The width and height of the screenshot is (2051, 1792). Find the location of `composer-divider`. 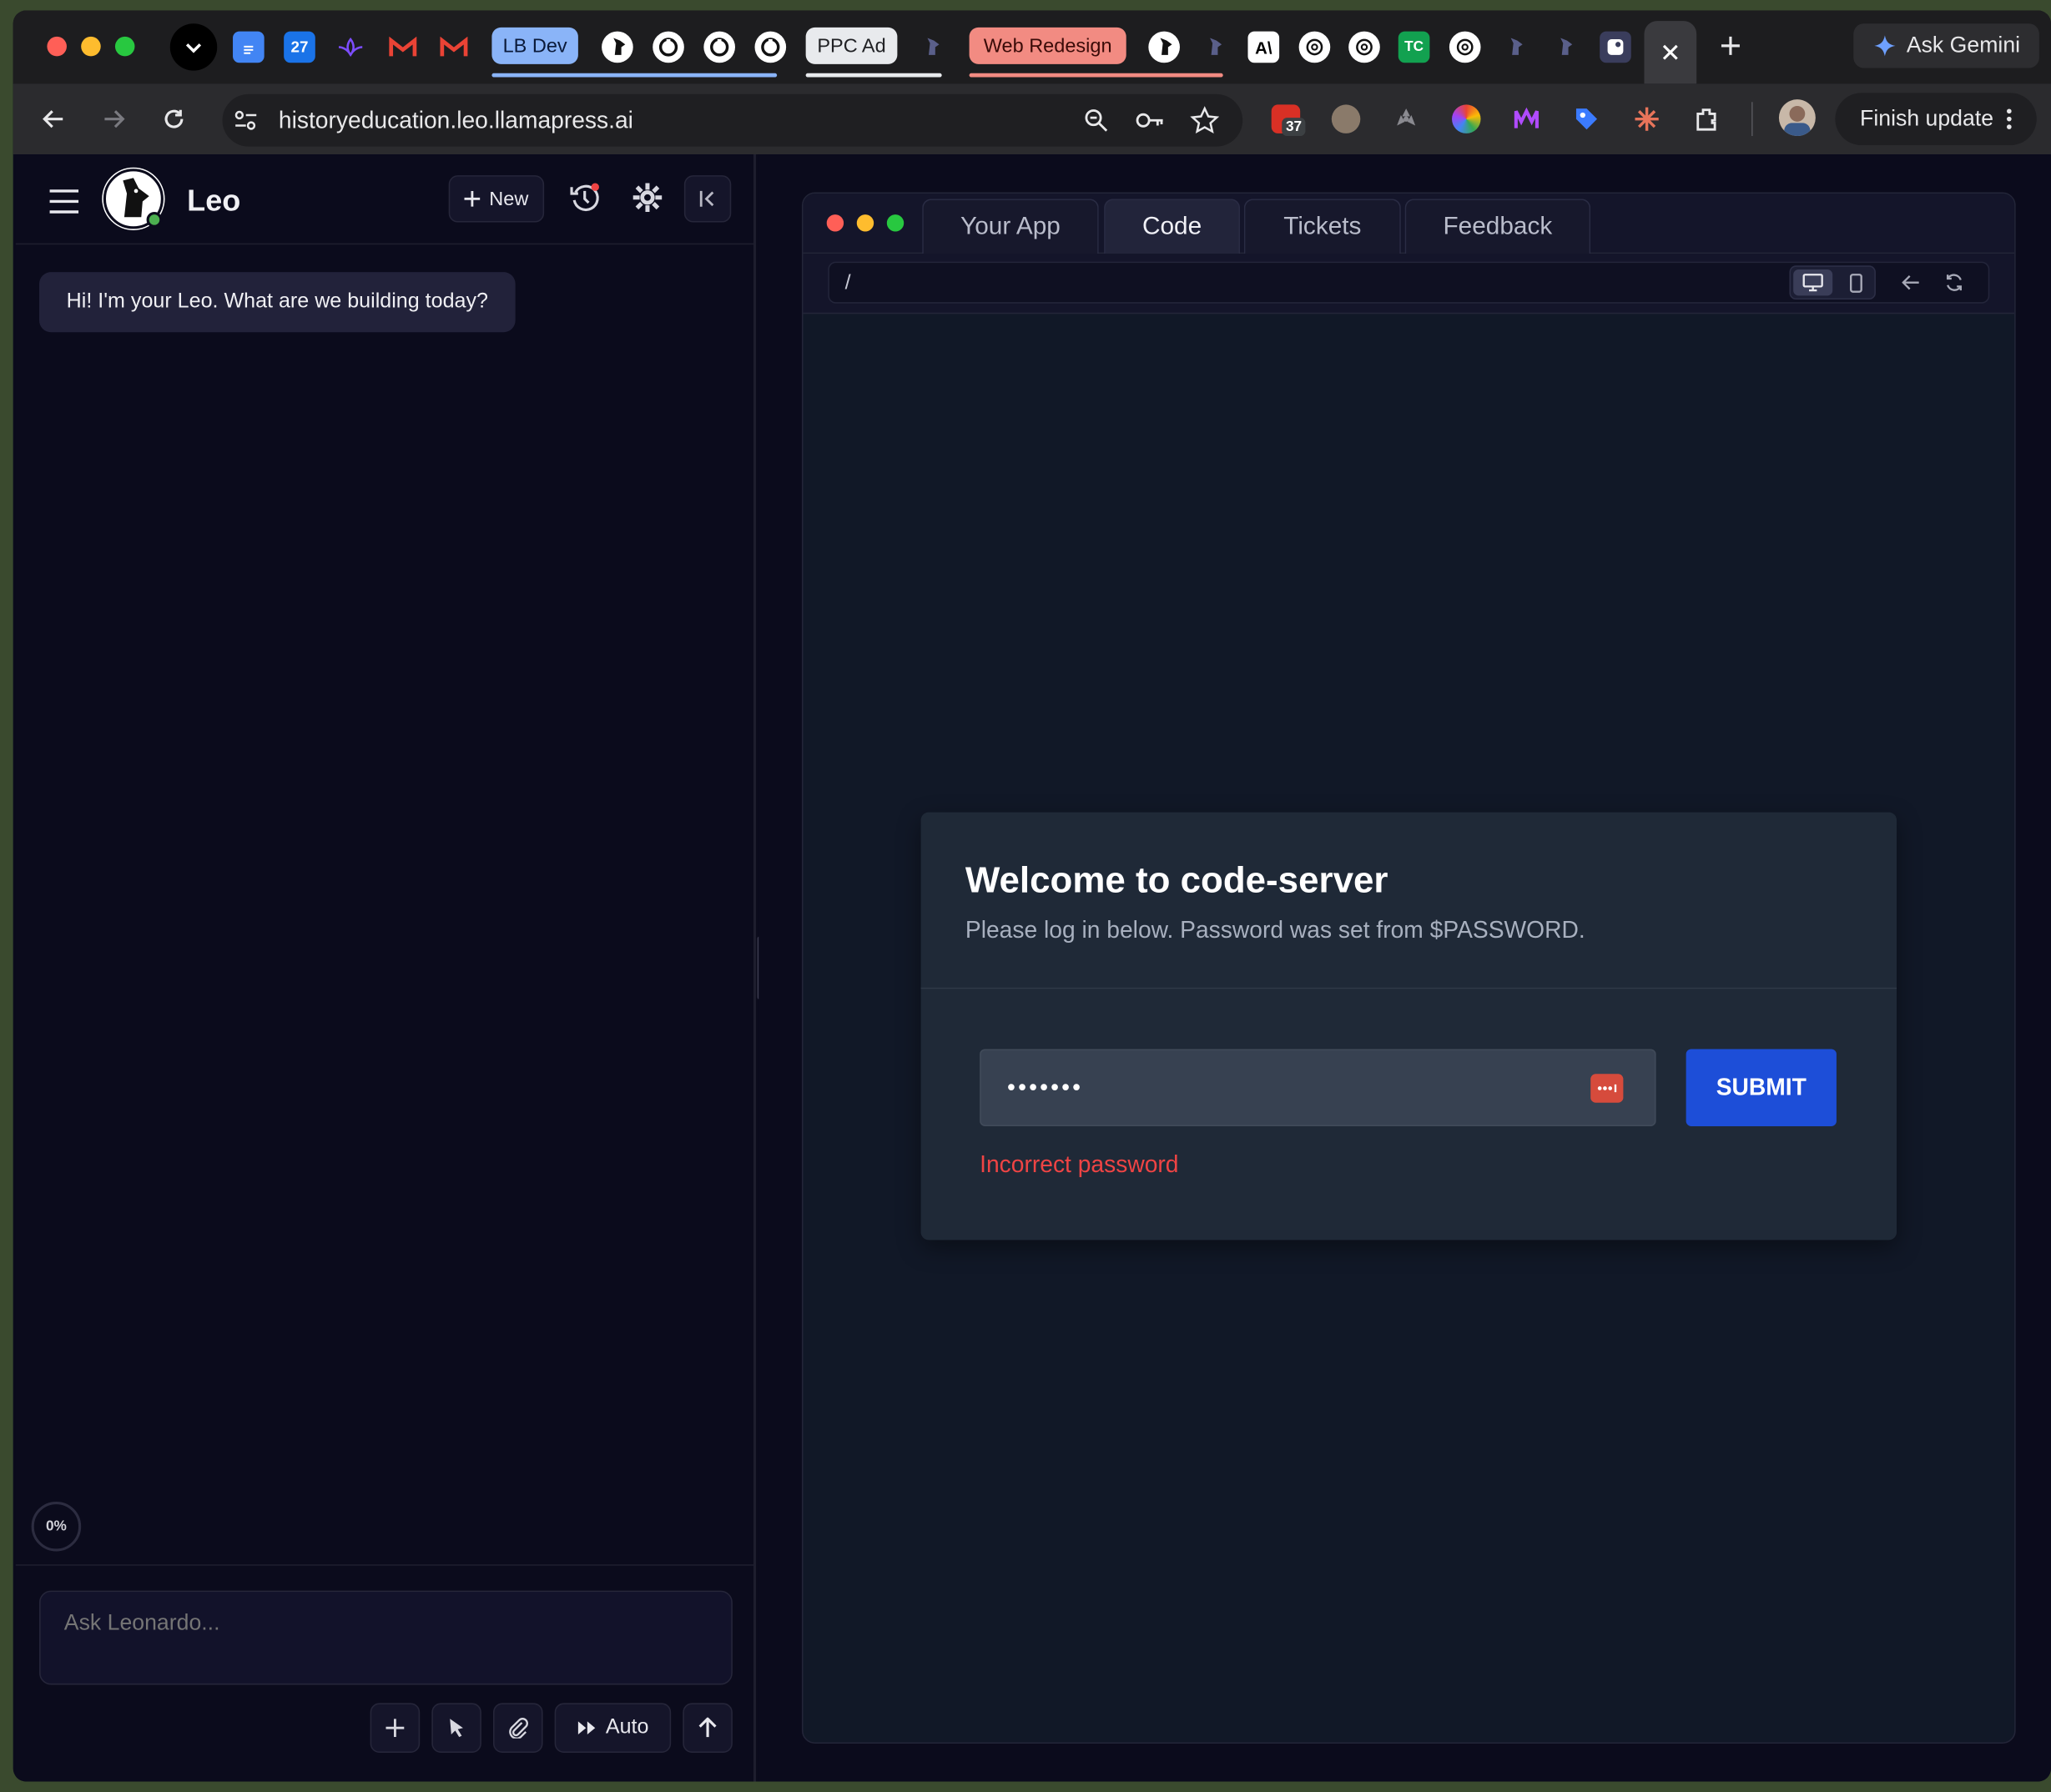

composer-divider is located at coordinates (386, 1565).